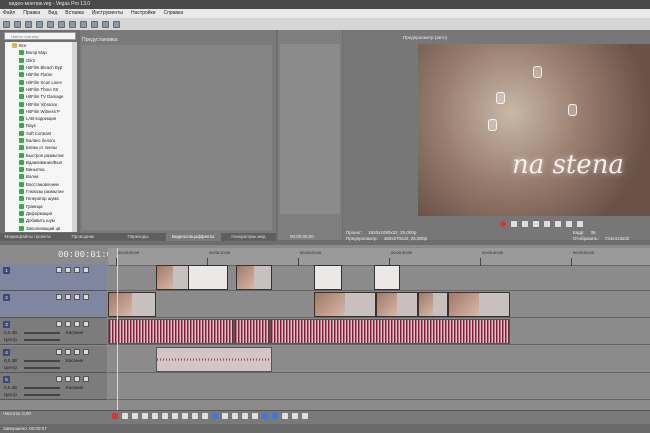  What do you see at coordinates (52, 13) in the screenshot?
I see `menu-view: Вид` at bounding box center [52, 13].